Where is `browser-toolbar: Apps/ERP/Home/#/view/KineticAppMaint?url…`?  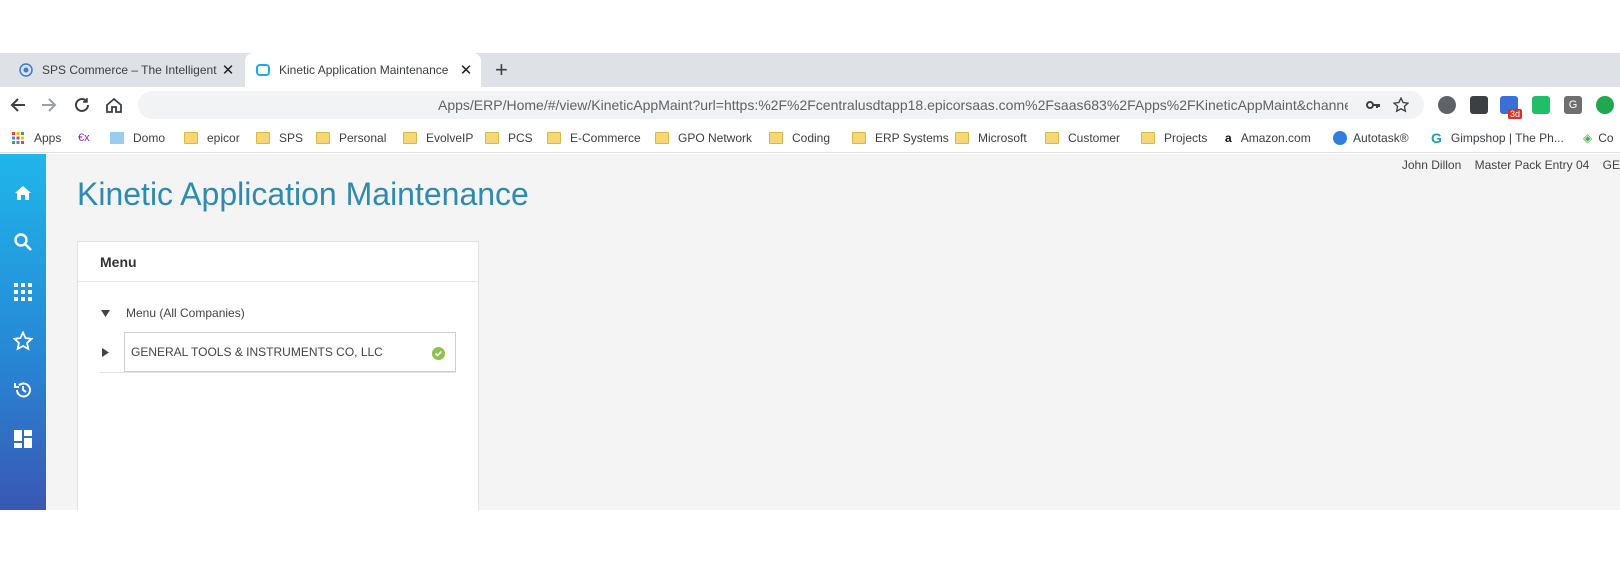
browser-toolbar: Apps/ERP/Home/#/view/KineticAppMaint?url… is located at coordinates (810, 105).